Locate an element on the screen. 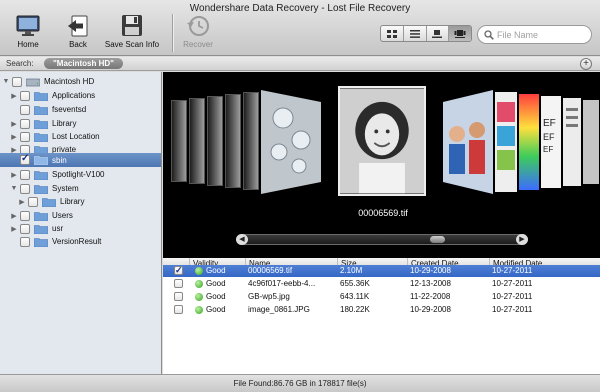  home-button: Home is located at coordinates (28, 34).